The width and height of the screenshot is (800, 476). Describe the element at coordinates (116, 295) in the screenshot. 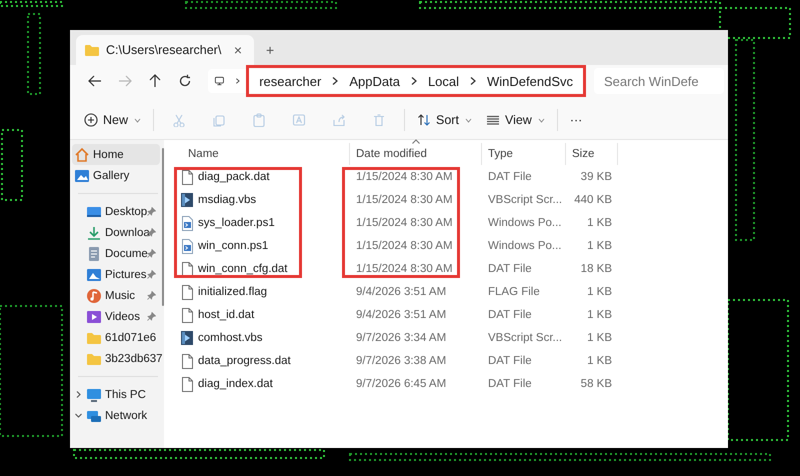

I see `sidebar-item: Music` at that location.